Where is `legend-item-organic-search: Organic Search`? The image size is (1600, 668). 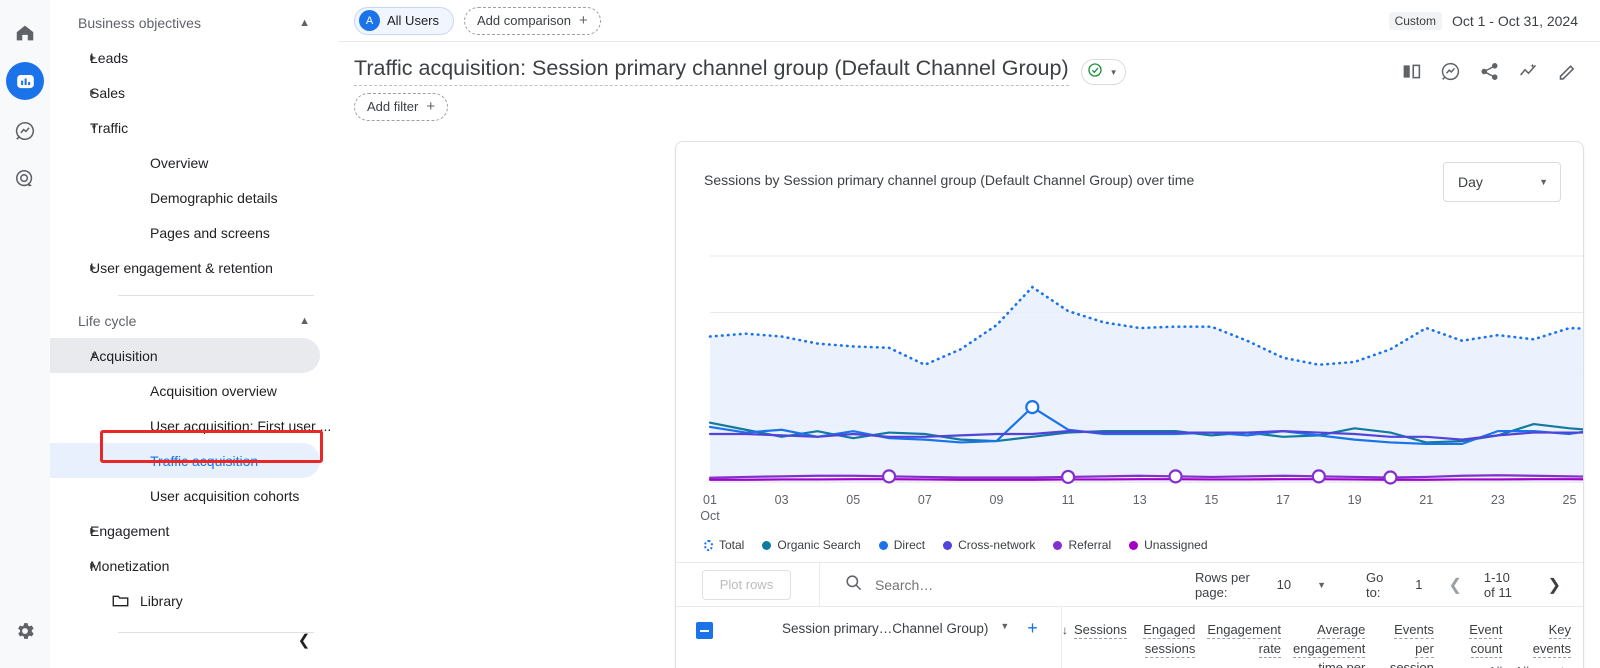 legend-item-organic-search: Organic Search is located at coordinates (811, 545).